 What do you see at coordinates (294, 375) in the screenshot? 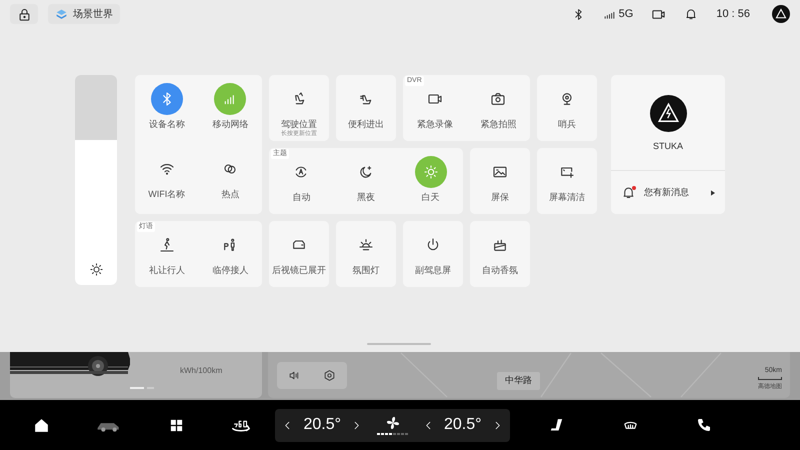
I see `speaker-icon` at bounding box center [294, 375].